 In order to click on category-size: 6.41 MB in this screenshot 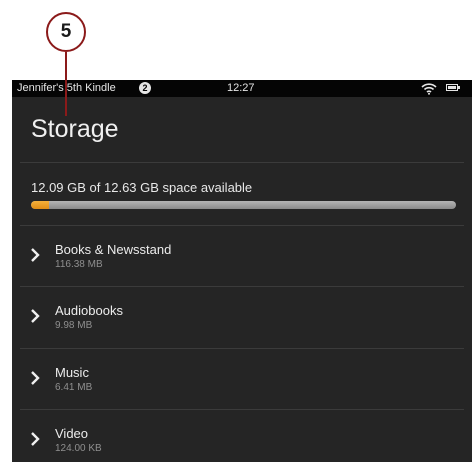, I will do `click(74, 387)`.